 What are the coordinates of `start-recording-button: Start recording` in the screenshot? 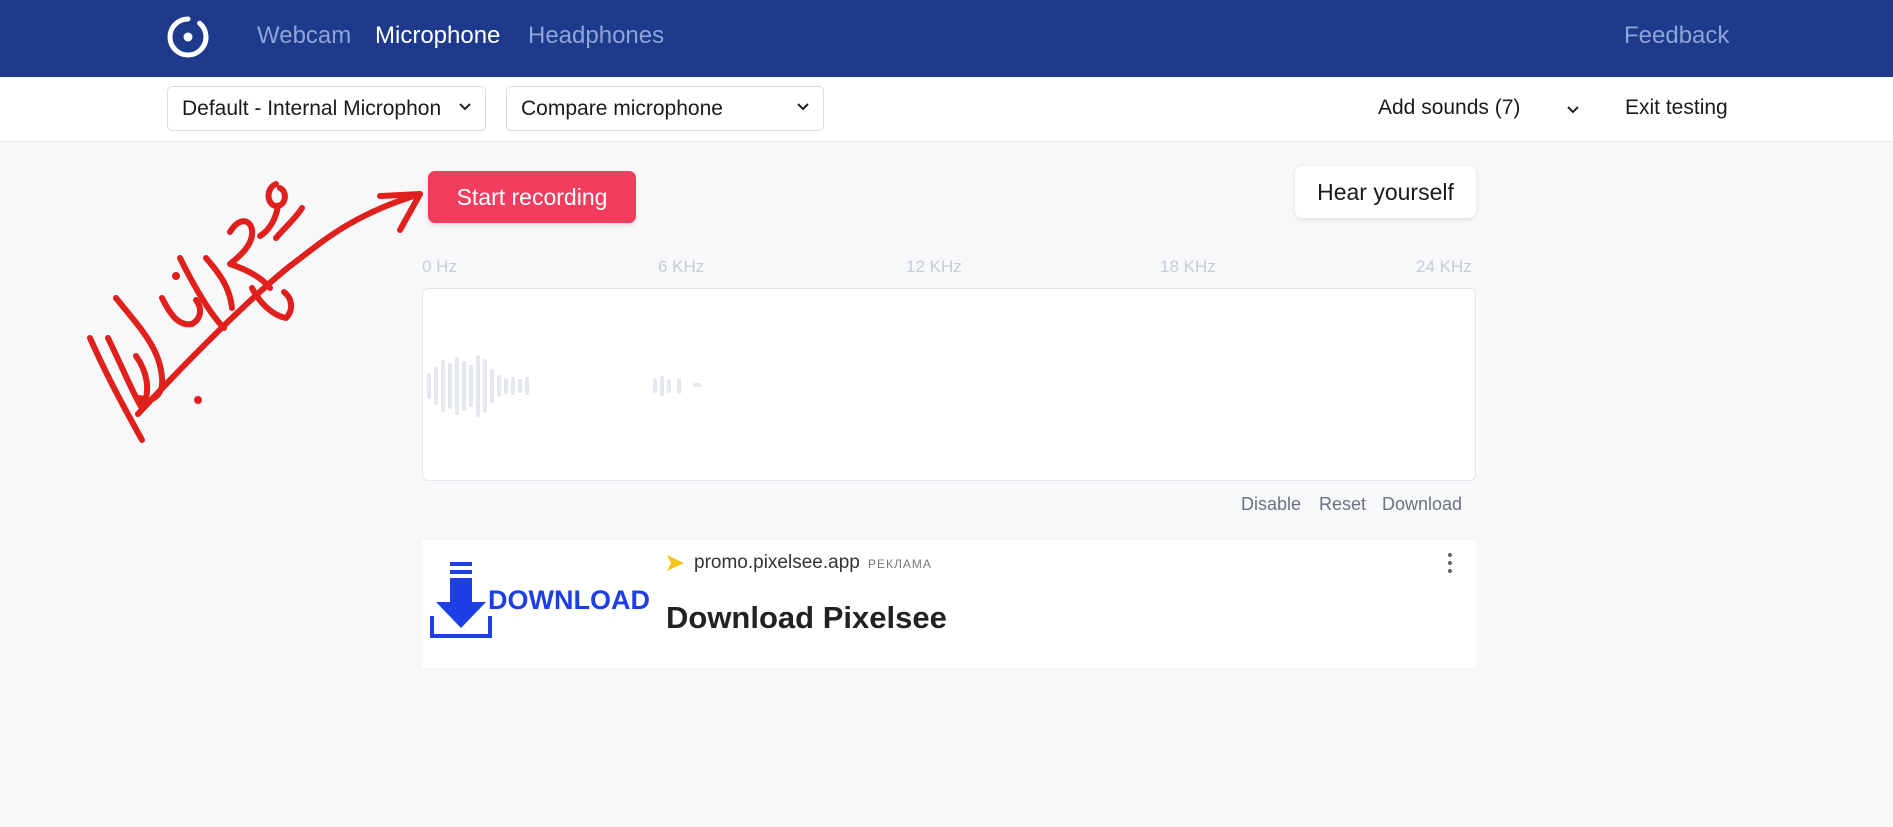 It's located at (532, 197).